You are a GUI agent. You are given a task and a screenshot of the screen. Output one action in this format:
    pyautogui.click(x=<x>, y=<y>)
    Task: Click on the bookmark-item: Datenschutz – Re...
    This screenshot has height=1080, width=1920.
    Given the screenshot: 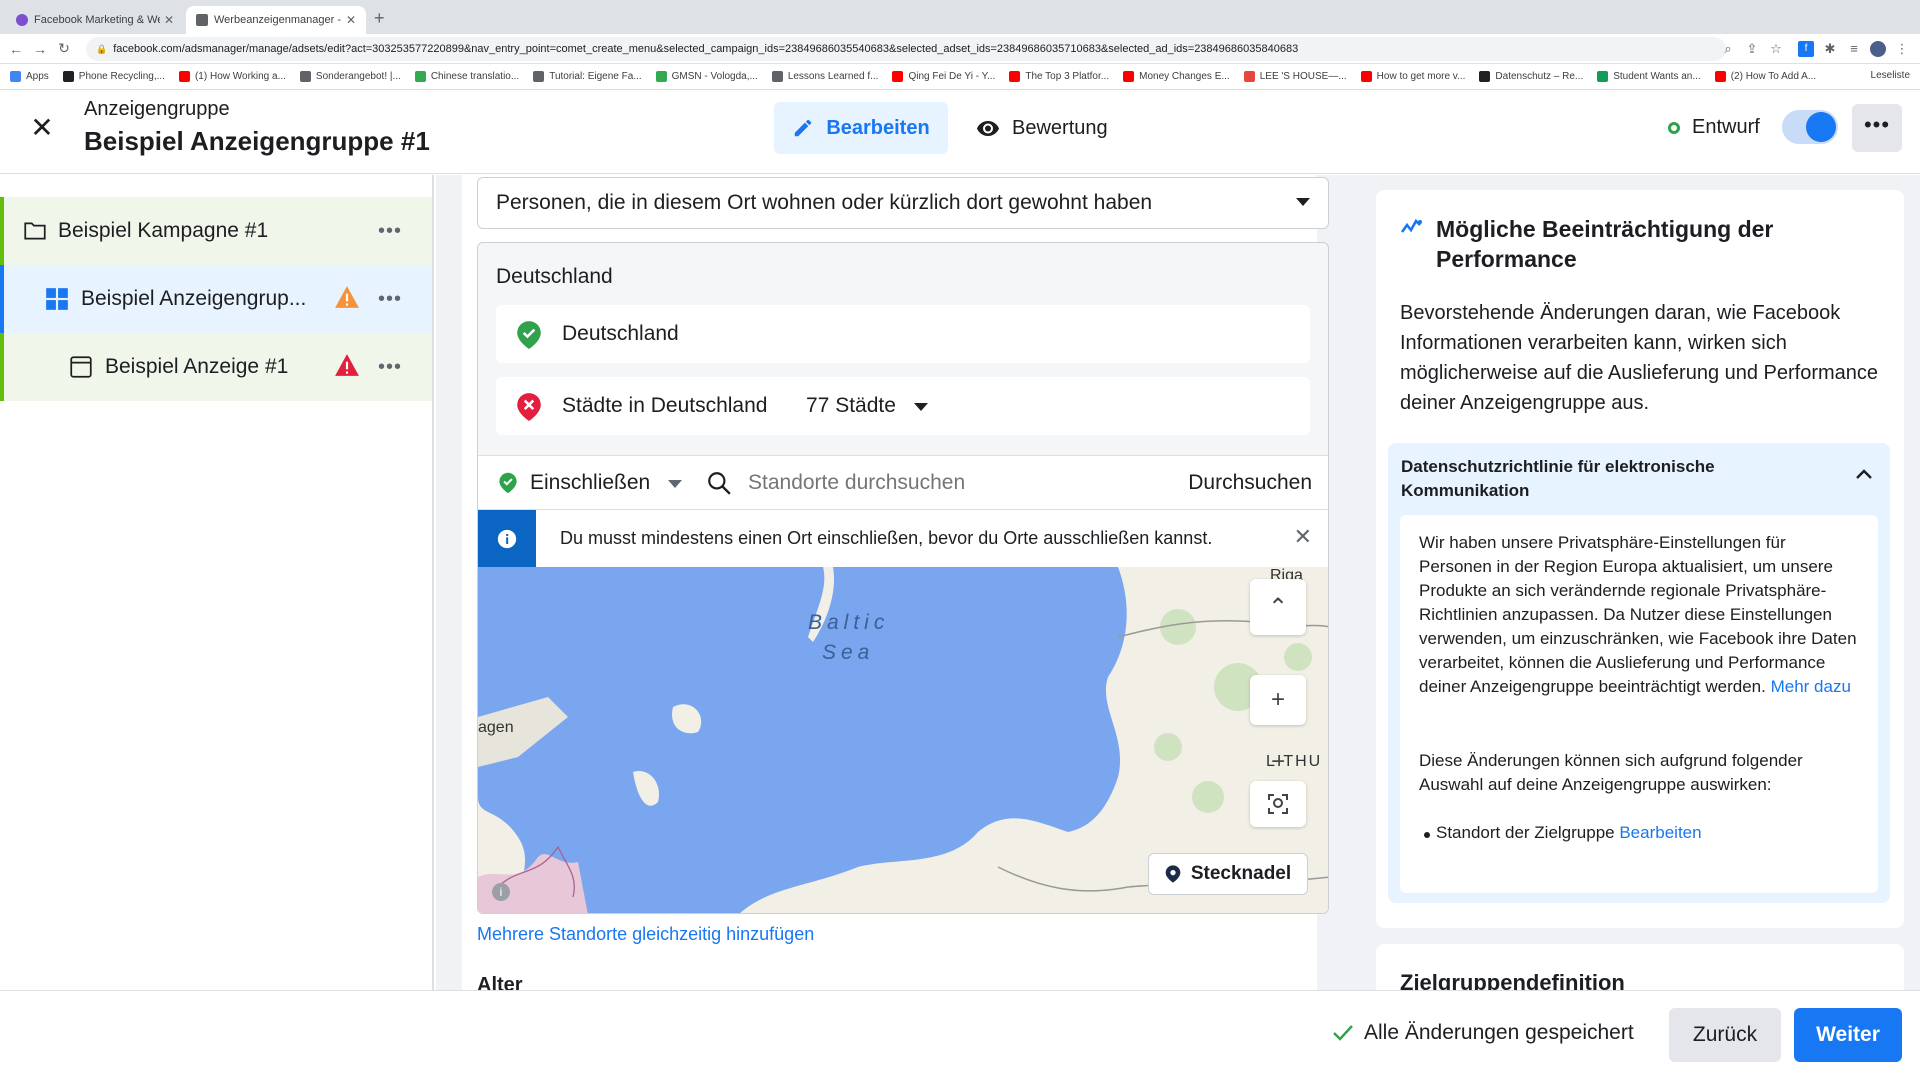 What is the action you would take?
    pyautogui.click(x=1531, y=76)
    